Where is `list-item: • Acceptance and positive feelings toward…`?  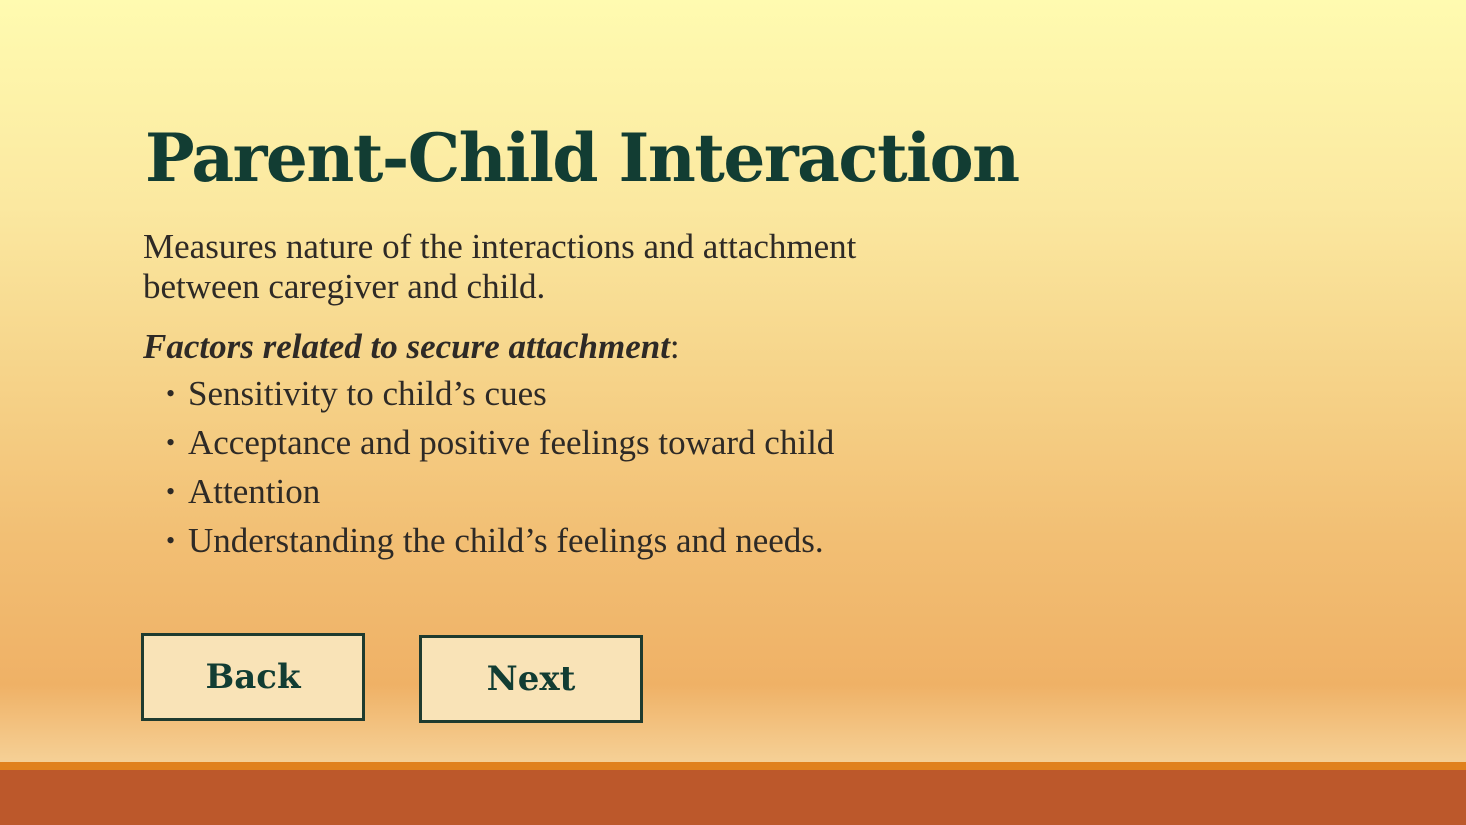 list-item: • Acceptance and positive feelings toward… is located at coordinates (500, 445).